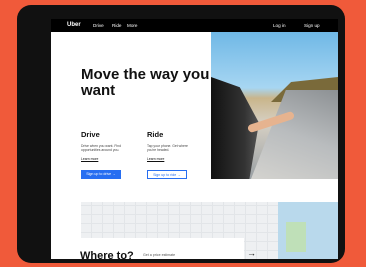  I want to click on ride-learn-more: Learn more, so click(155, 159).